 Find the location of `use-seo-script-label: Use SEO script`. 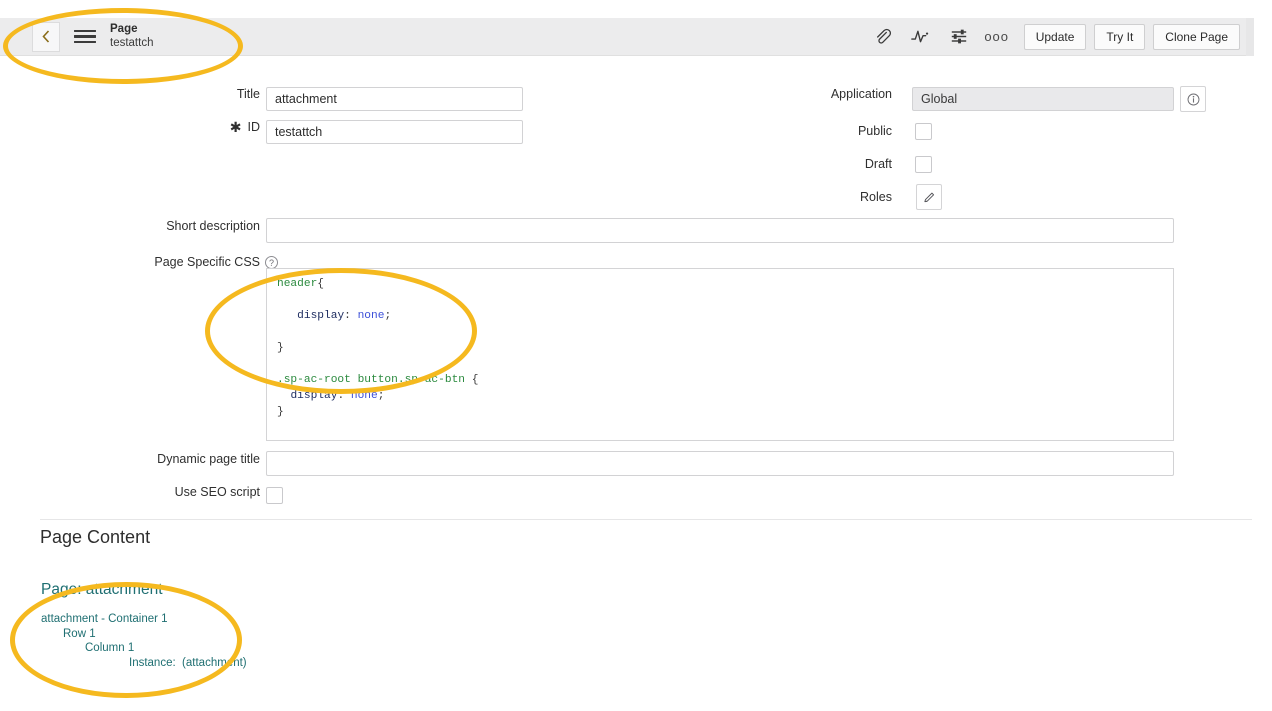

use-seo-script-label: Use SEO script is located at coordinates (217, 492).